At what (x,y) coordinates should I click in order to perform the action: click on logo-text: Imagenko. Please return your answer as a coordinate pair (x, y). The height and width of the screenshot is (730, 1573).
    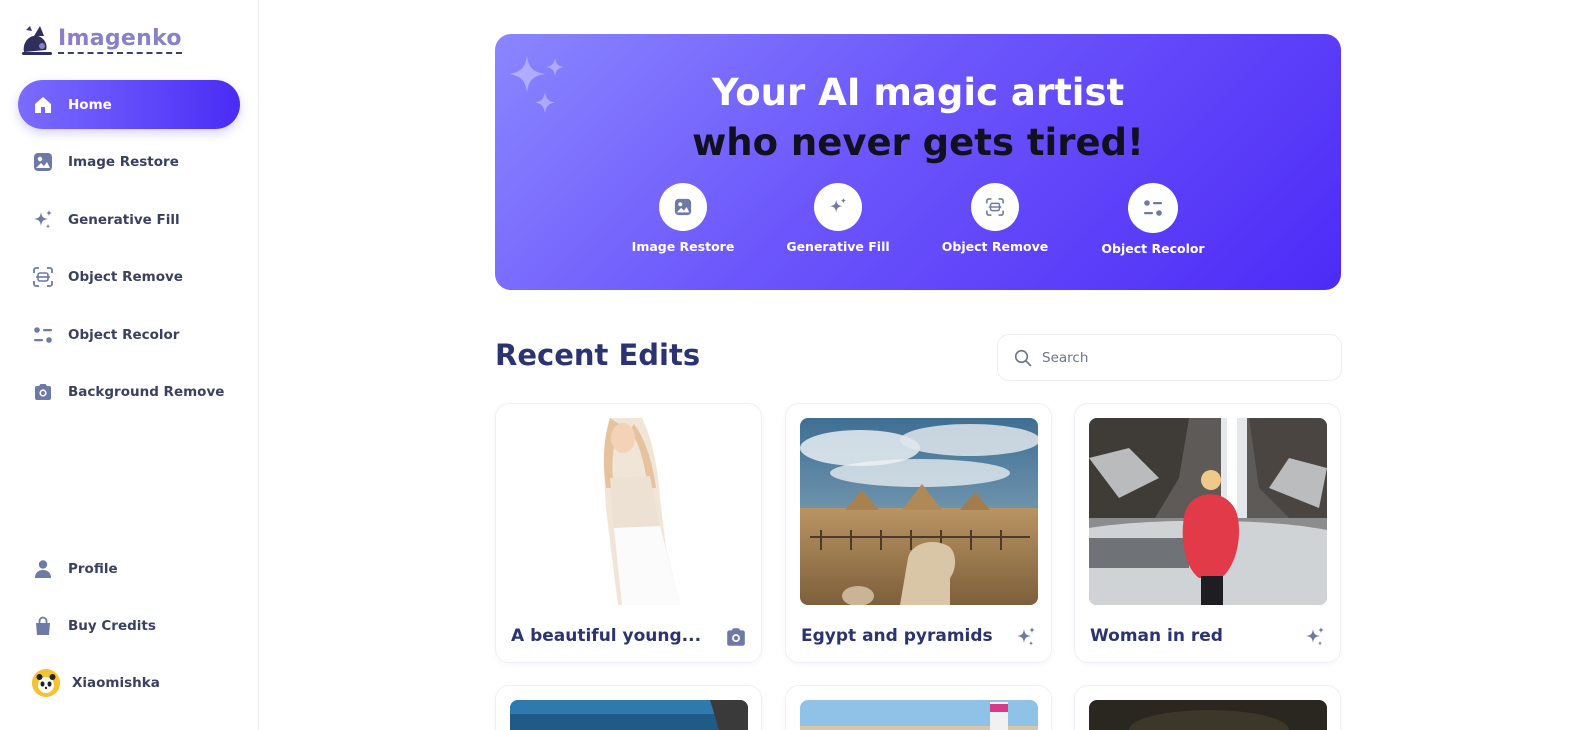
    Looking at the image, I should click on (120, 40).